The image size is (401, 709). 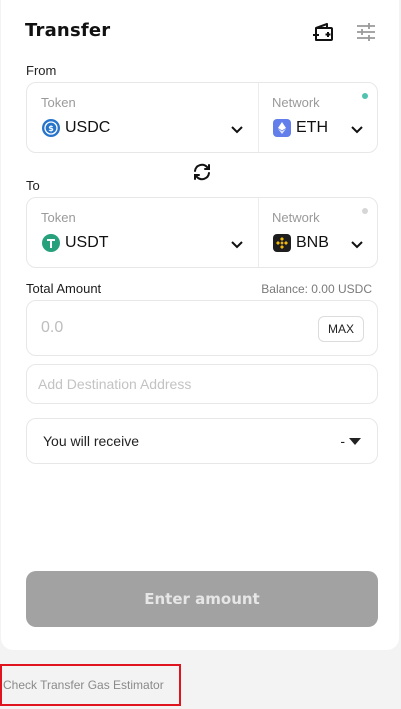 What do you see at coordinates (342, 441) in the screenshot?
I see `receive-value: -` at bounding box center [342, 441].